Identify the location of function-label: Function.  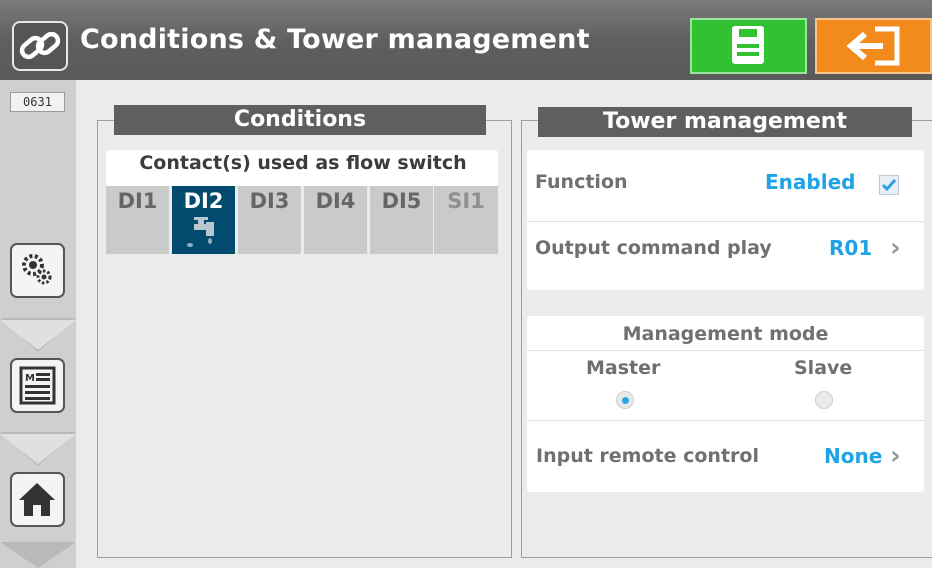
(581, 182).